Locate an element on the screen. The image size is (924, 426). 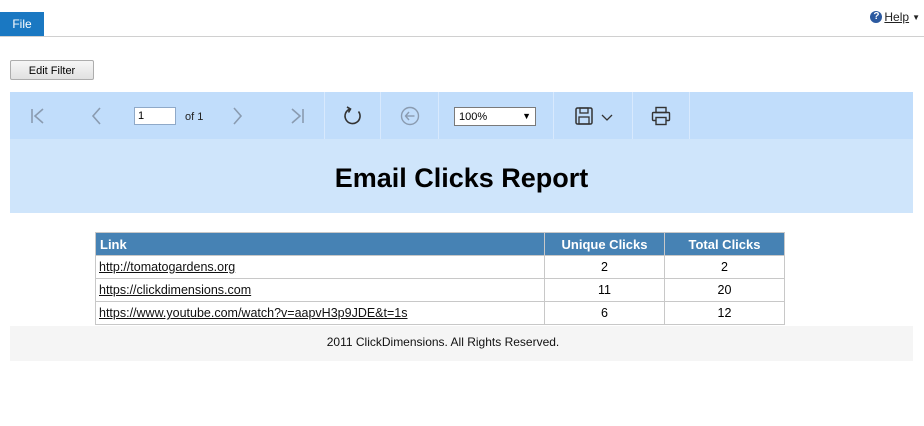
help-menu: ? Help ▼ is located at coordinates (895, 17).